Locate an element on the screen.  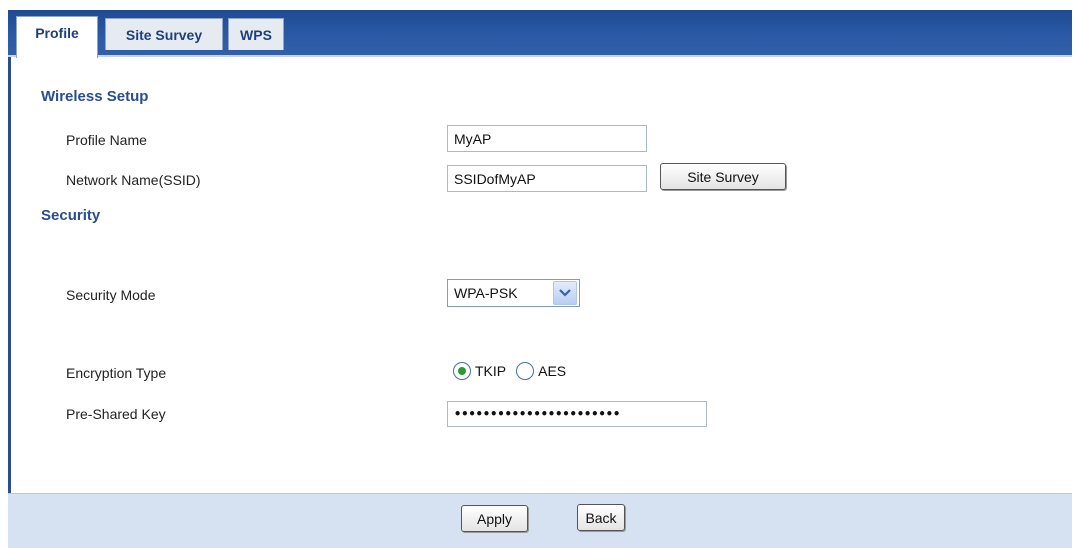
tab-profile: Profile is located at coordinates (57, 37).